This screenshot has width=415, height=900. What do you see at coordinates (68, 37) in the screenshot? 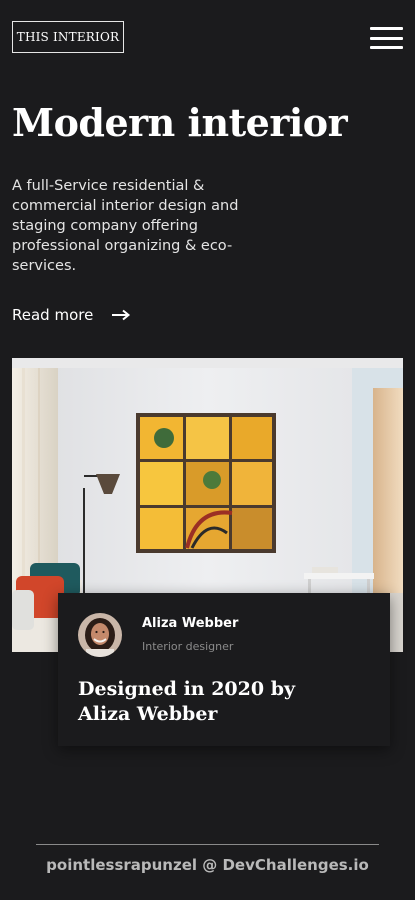
I see `logo: THIS INTERIOR` at bounding box center [68, 37].